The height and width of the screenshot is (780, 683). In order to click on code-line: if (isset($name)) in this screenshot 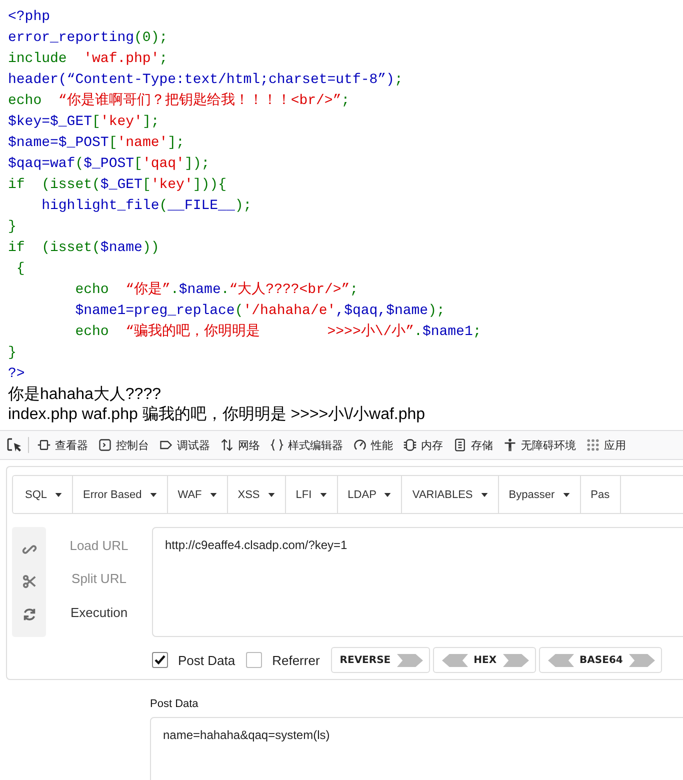, I will do `click(84, 248)`.